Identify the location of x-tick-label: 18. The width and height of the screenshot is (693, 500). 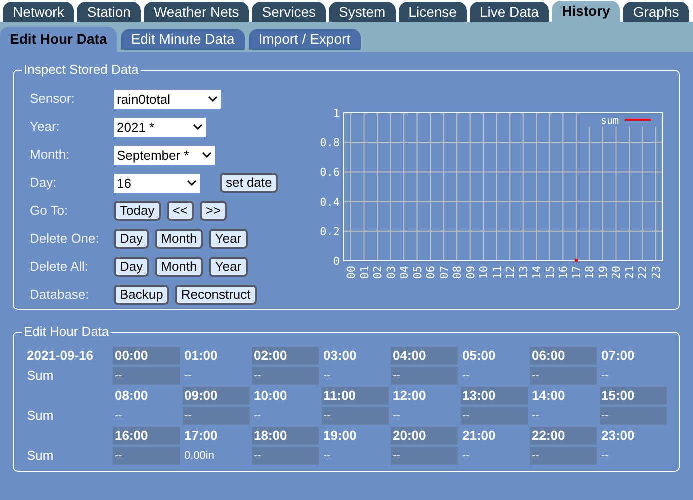
(590, 273).